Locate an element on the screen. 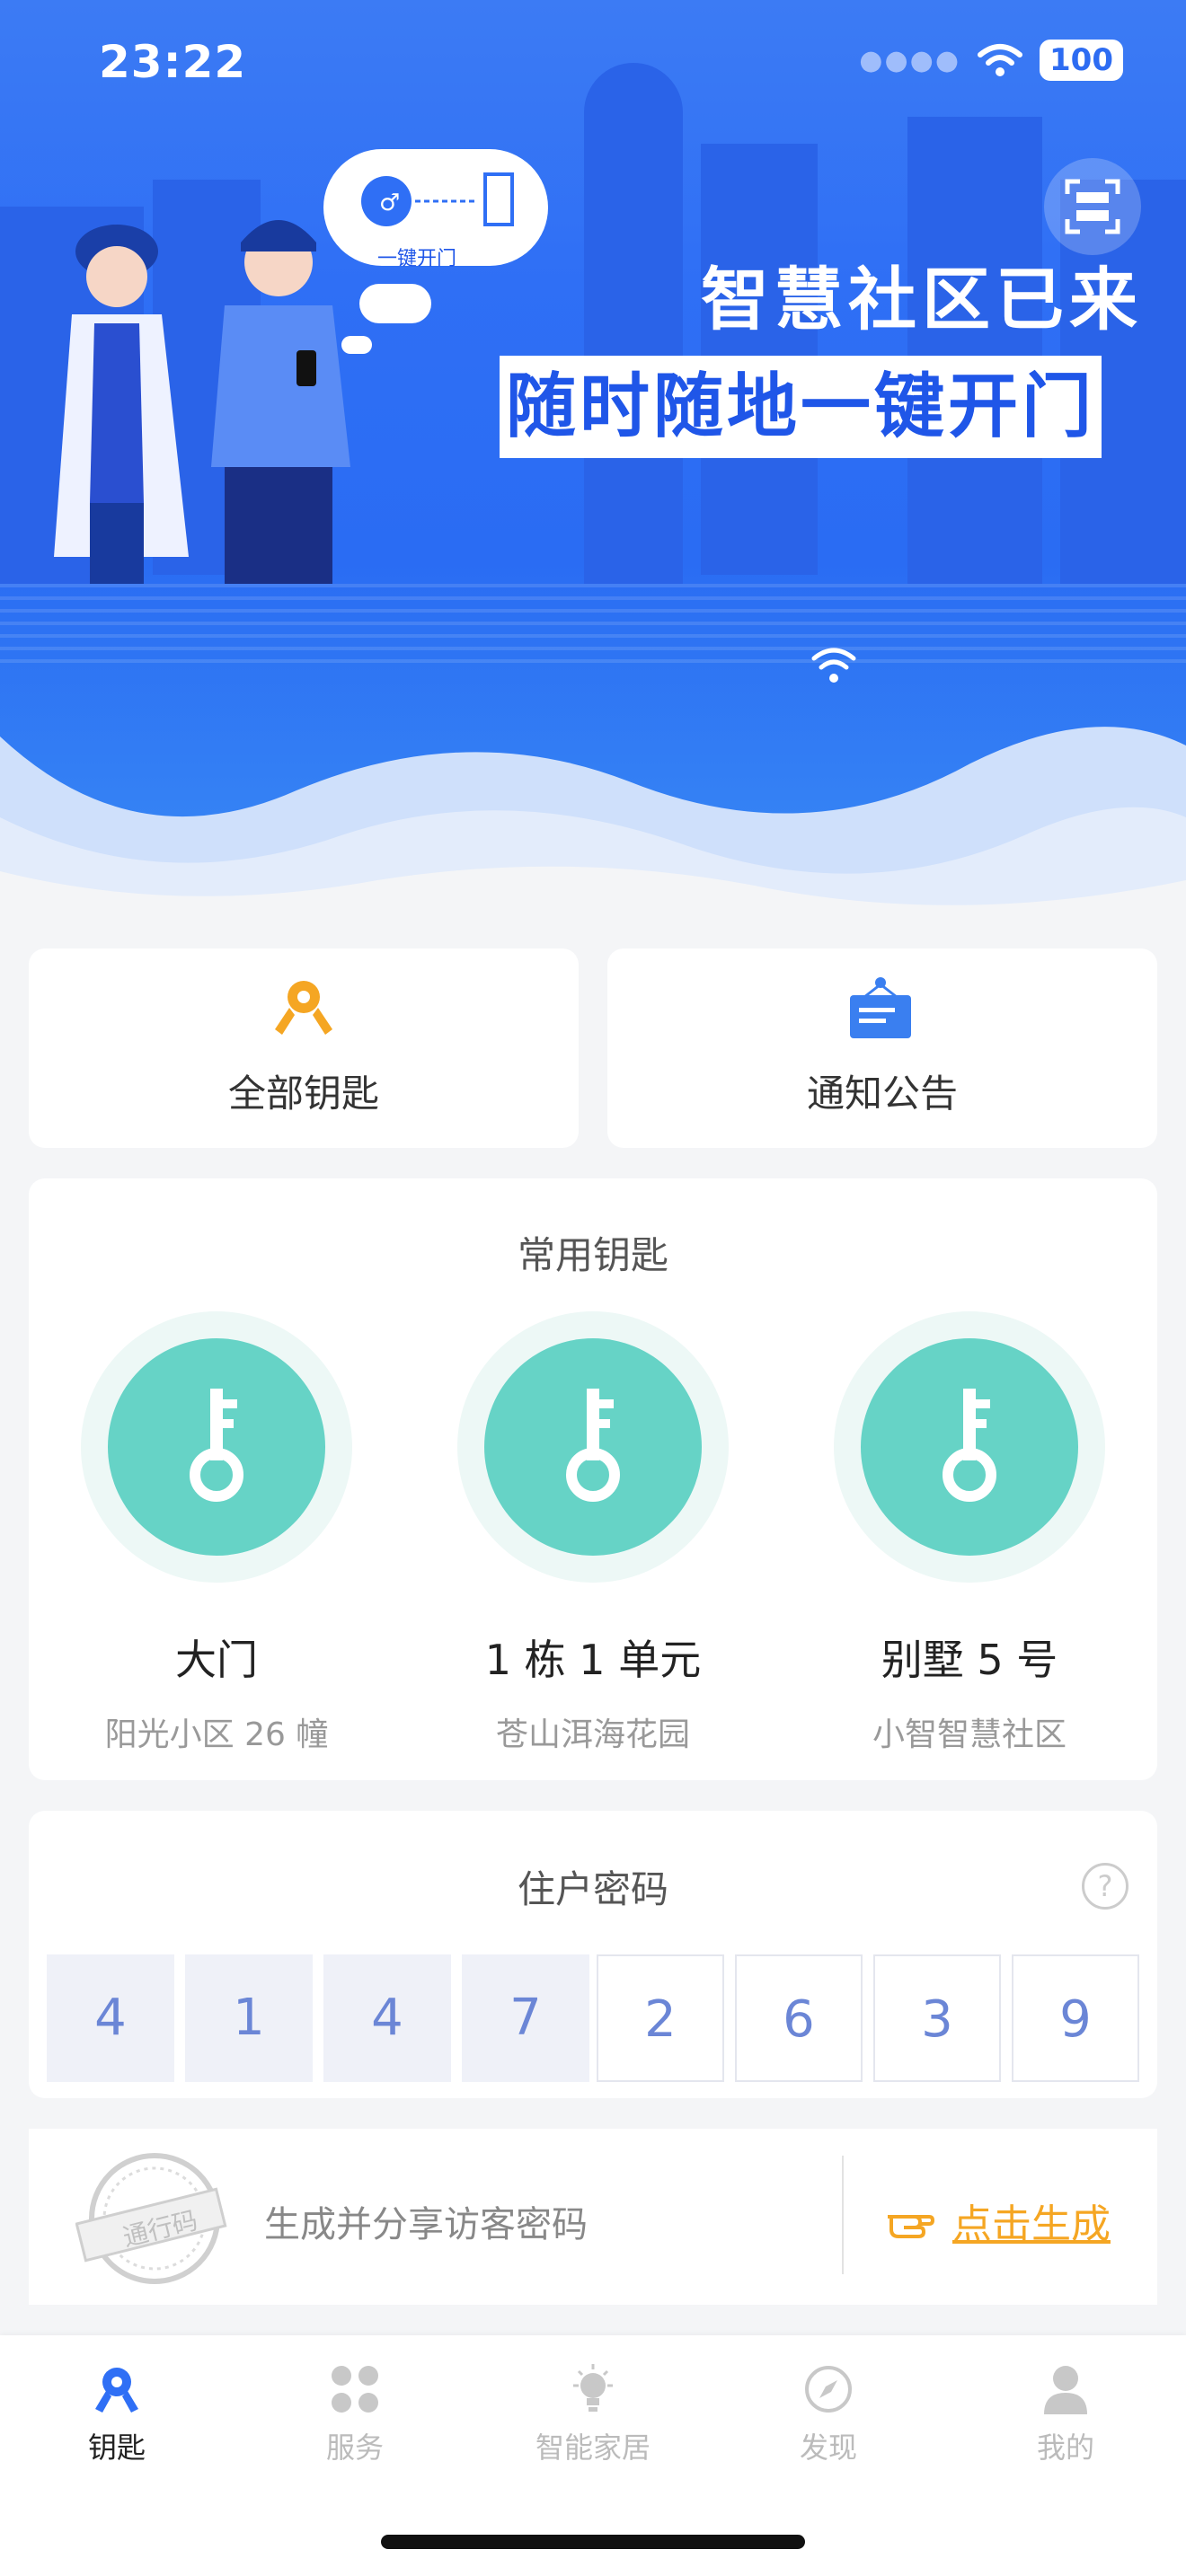 This screenshot has width=1186, height=2576. banner-subtitle: 随时随地一键开门 is located at coordinates (801, 407).